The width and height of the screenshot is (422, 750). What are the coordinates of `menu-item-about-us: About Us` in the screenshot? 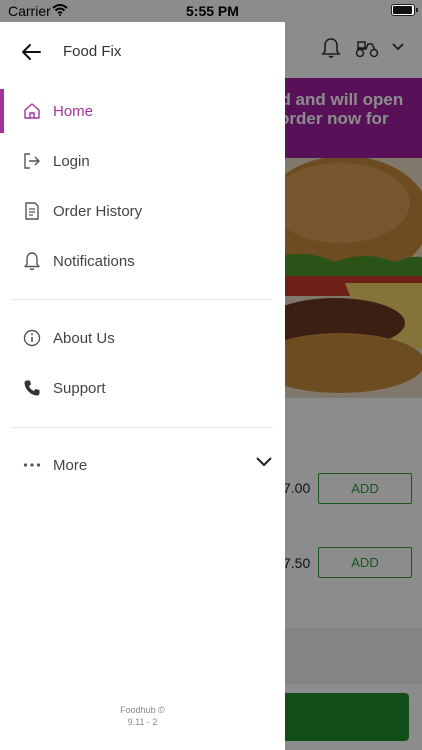 It's located at (142, 338).